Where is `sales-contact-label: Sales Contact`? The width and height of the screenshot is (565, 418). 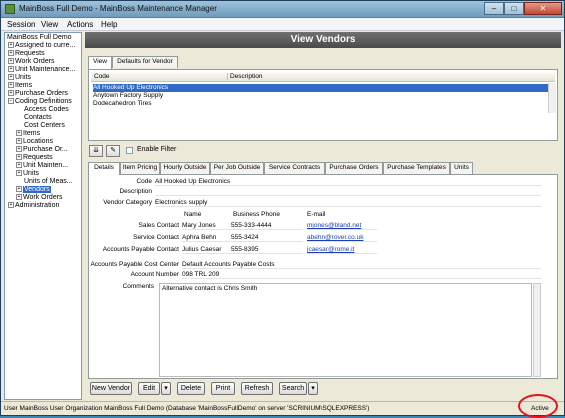 sales-contact-label: Sales Contact is located at coordinates (158, 225).